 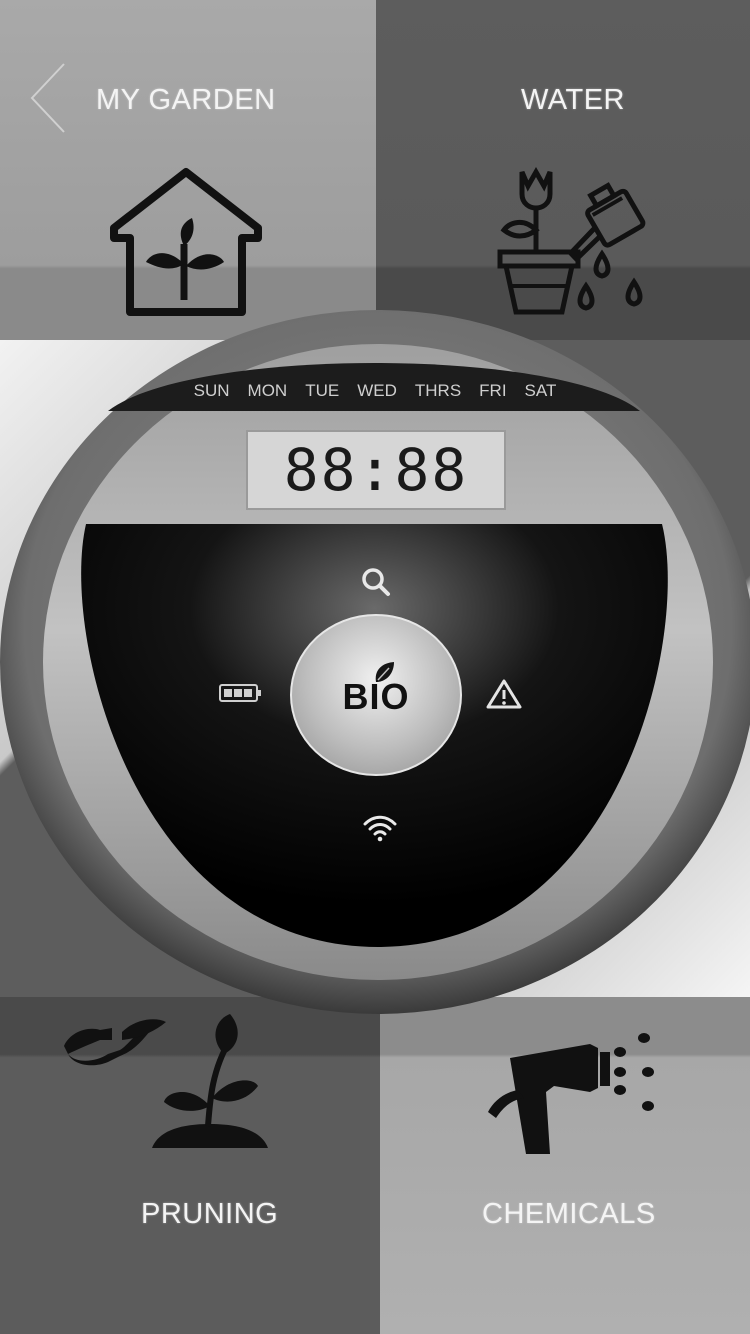 I want to click on day-thrs: THRS, so click(x=438, y=391).